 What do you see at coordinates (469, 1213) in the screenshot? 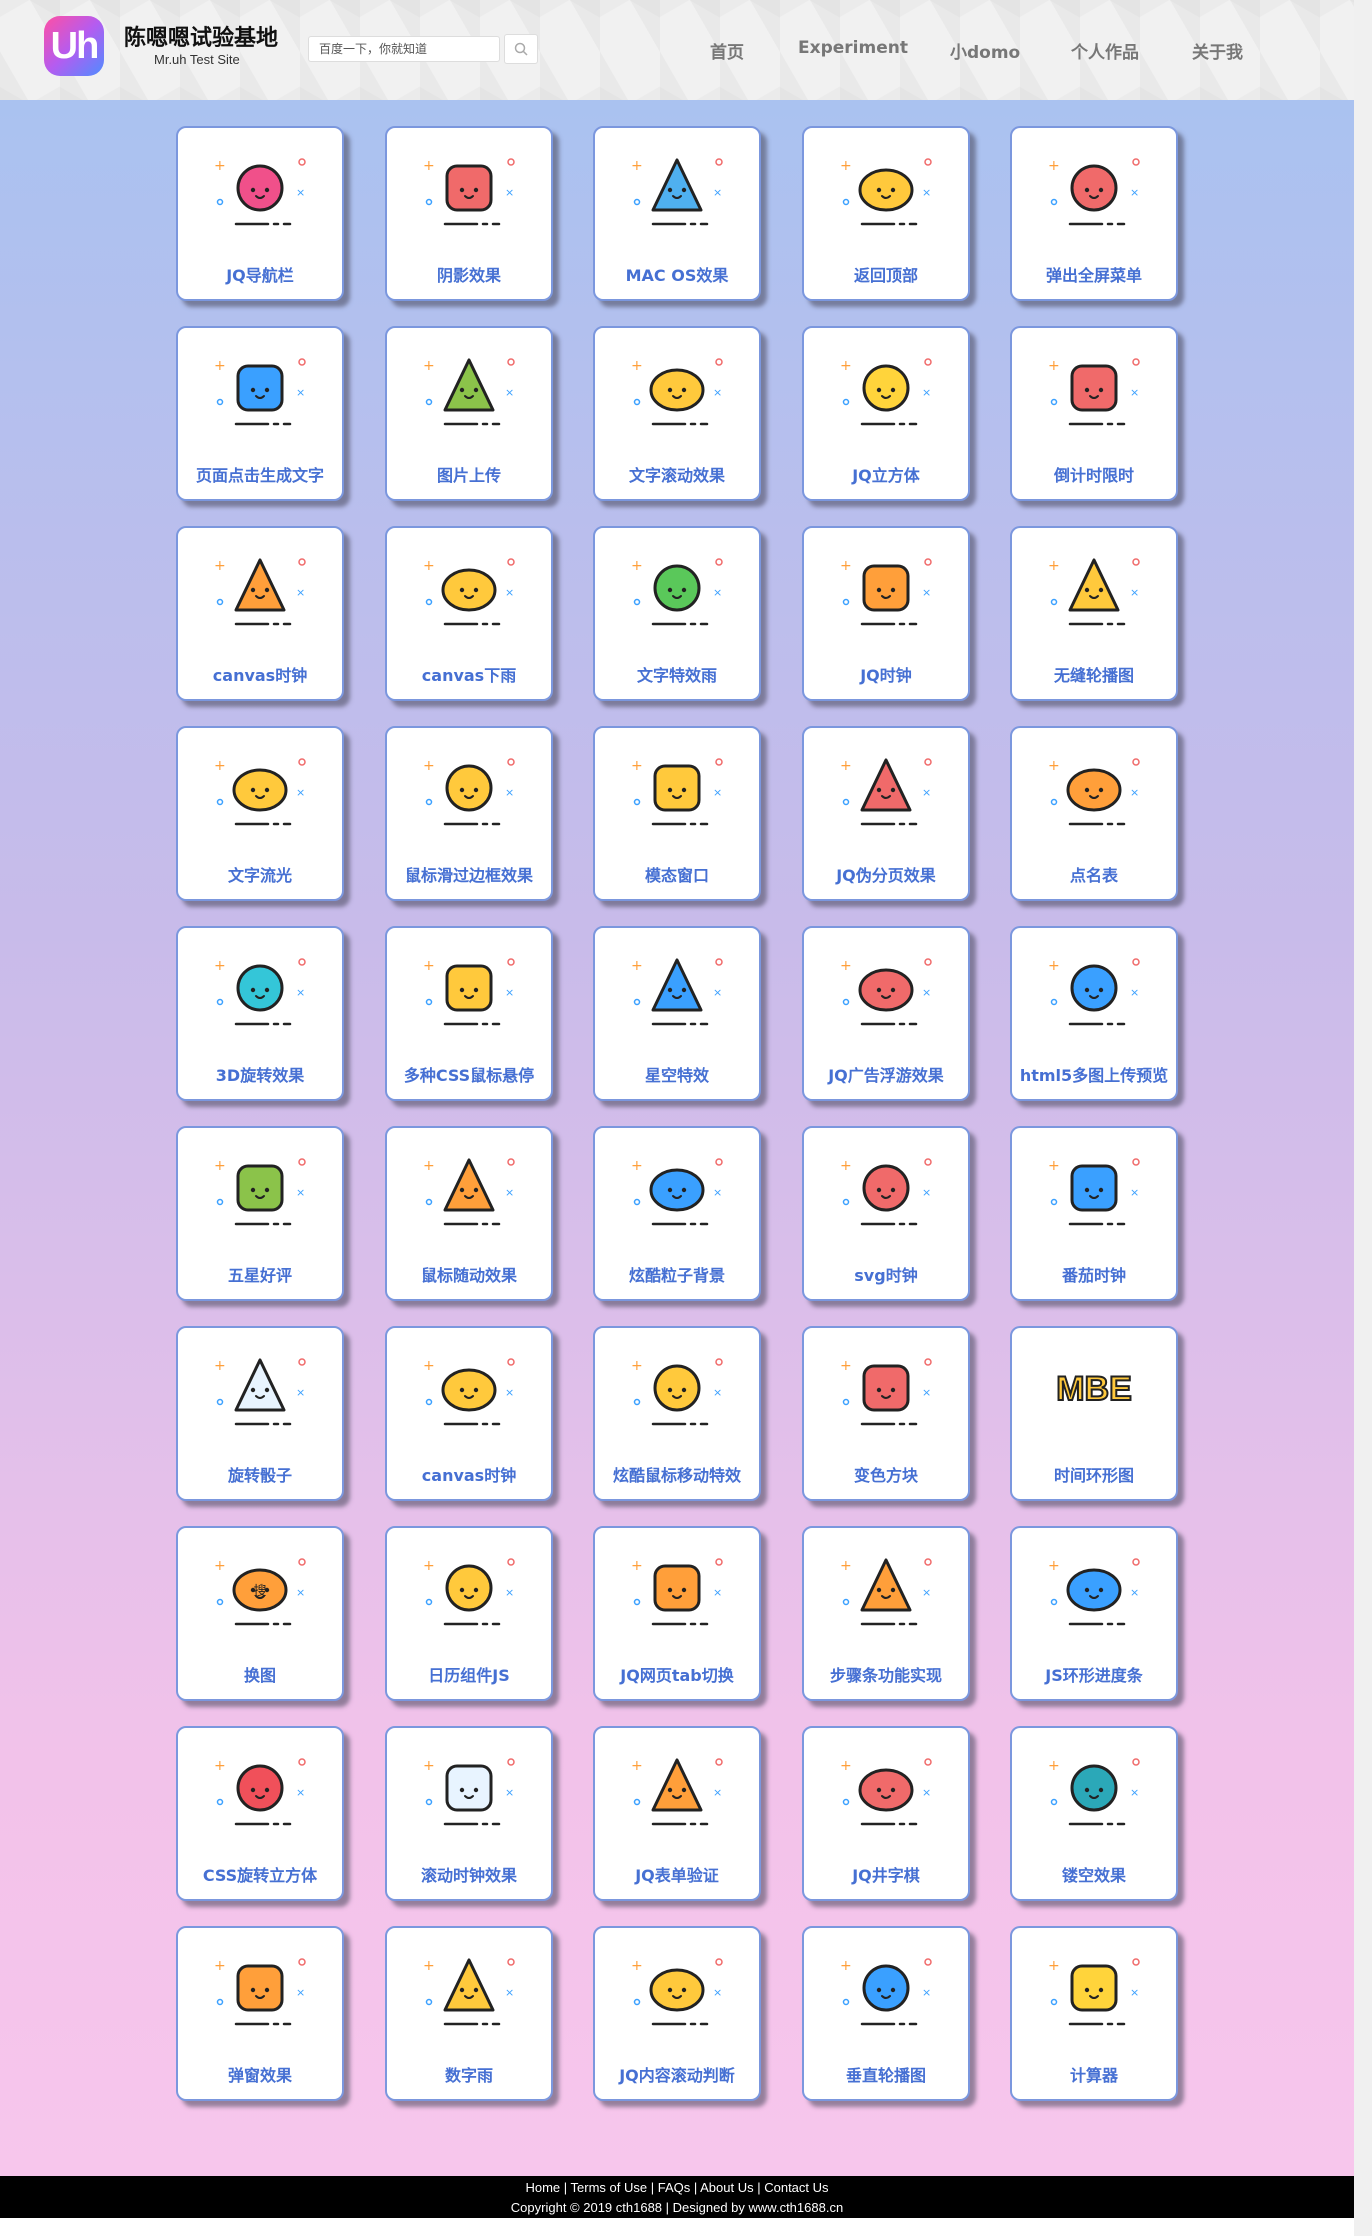
I see `demo-card: + × 鼠标随动效果` at bounding box center [469, 1213].